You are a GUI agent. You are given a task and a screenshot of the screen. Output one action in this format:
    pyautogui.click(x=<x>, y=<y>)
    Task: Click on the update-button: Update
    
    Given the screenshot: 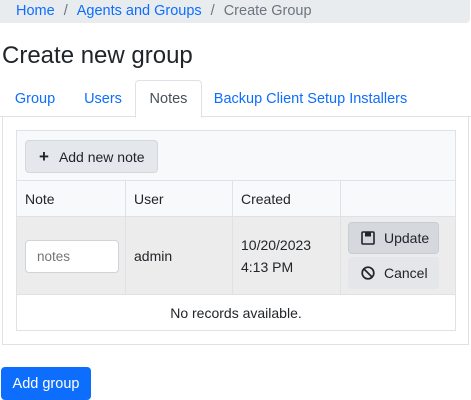 What is the action you would take?
    pyautogui.click(x=393, y=238)
    